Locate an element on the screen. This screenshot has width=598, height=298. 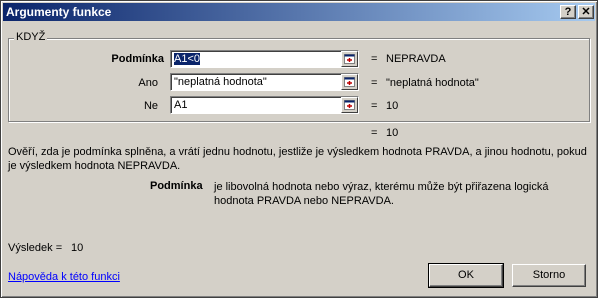
arg-label-condition: Podmínka is located at coordinates (137, 59).